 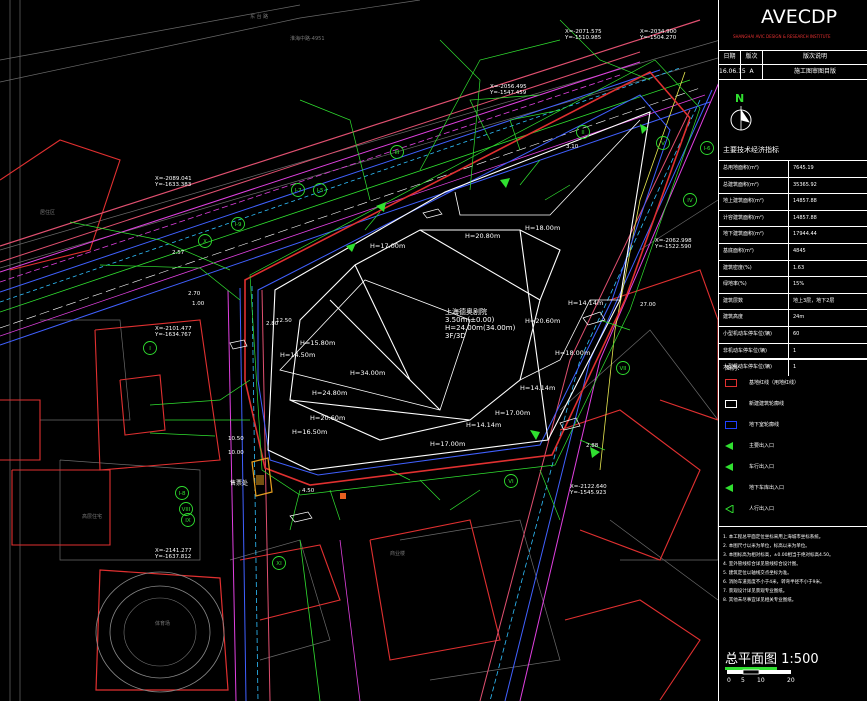 I want to click on building-line-3: 3F/3D, so click(x=455, y=336).